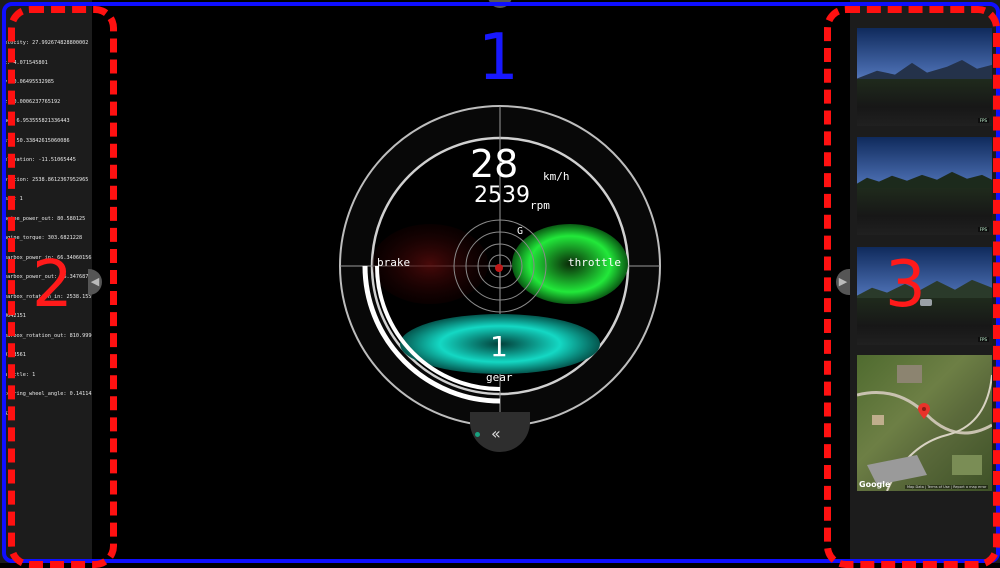 The height and width of the screenshot is (568, 1000). Describe the element at coordinates (905, 285) in the screenshot. I see `region-3-label: 3` at that location.